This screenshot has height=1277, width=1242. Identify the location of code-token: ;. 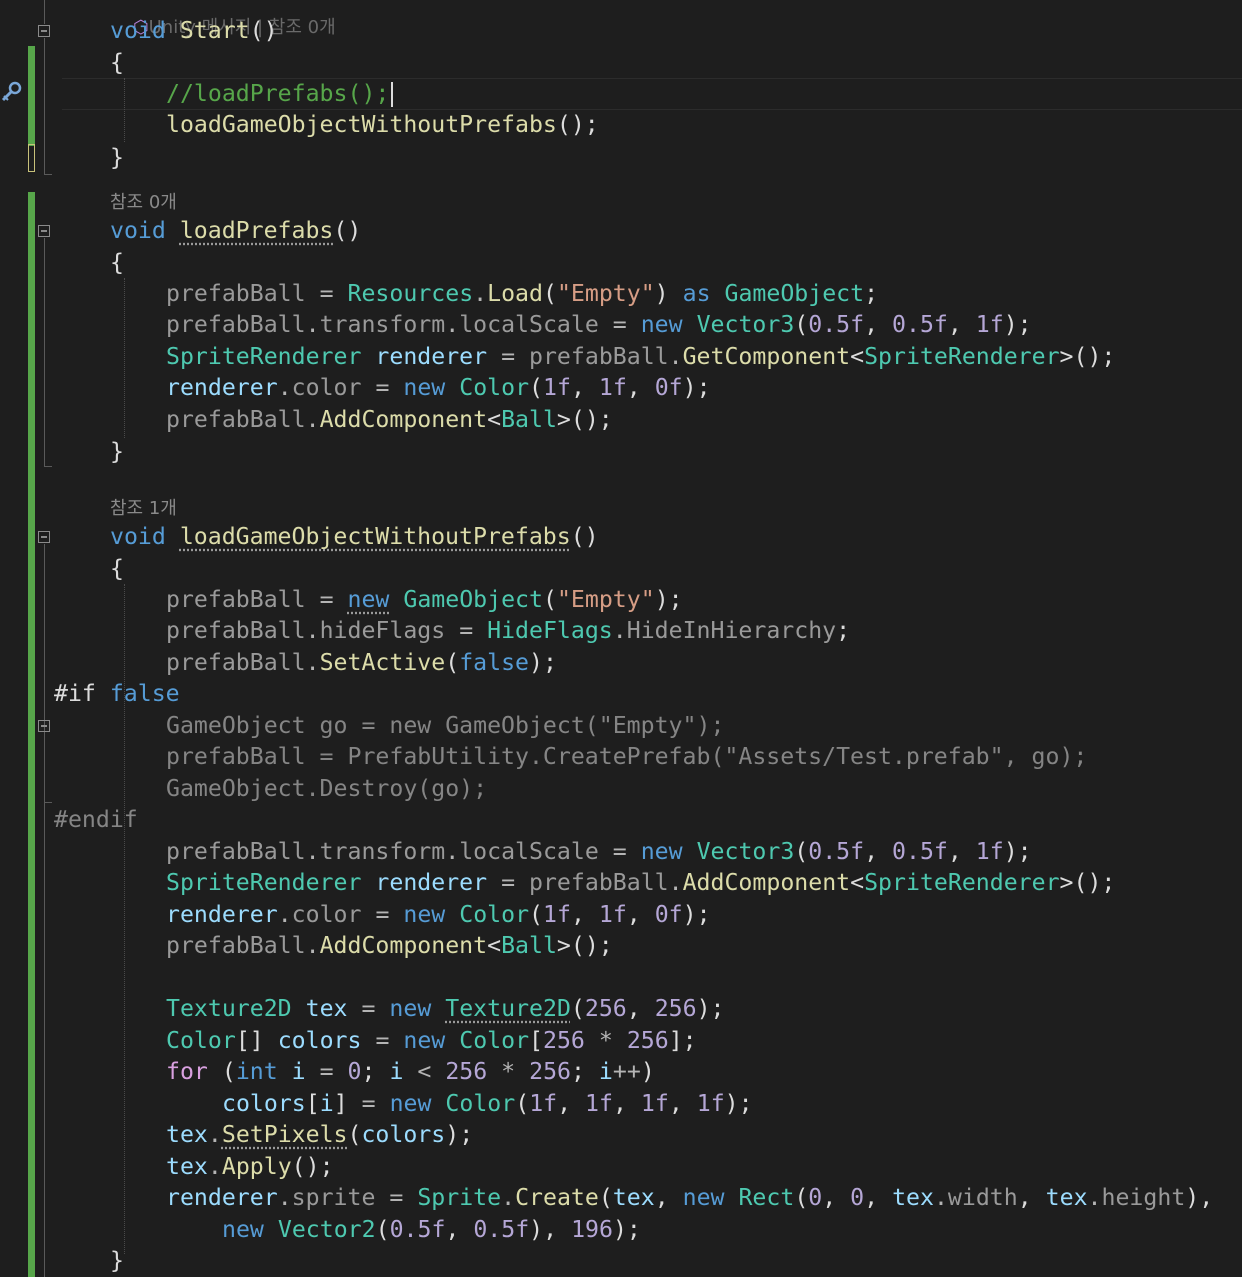
(585, 1071).